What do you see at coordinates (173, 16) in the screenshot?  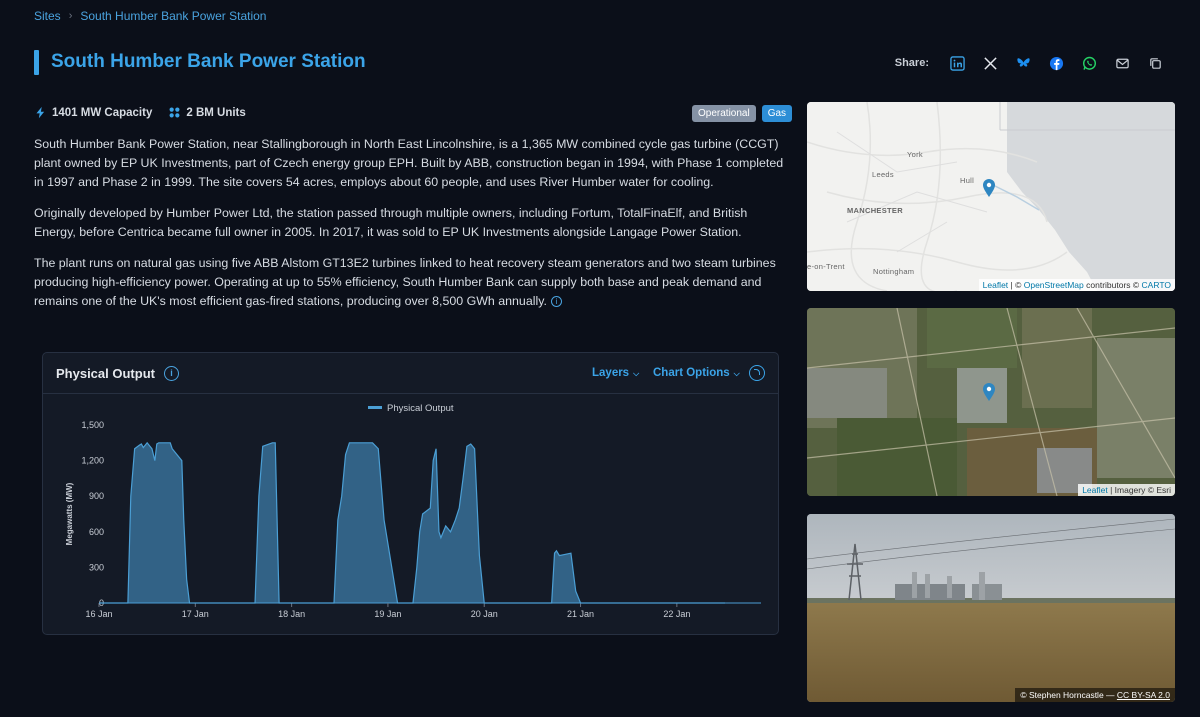 I see `breadcrumb-current-link: South Humber Bank Power Station` at bounding box center [173, 16].